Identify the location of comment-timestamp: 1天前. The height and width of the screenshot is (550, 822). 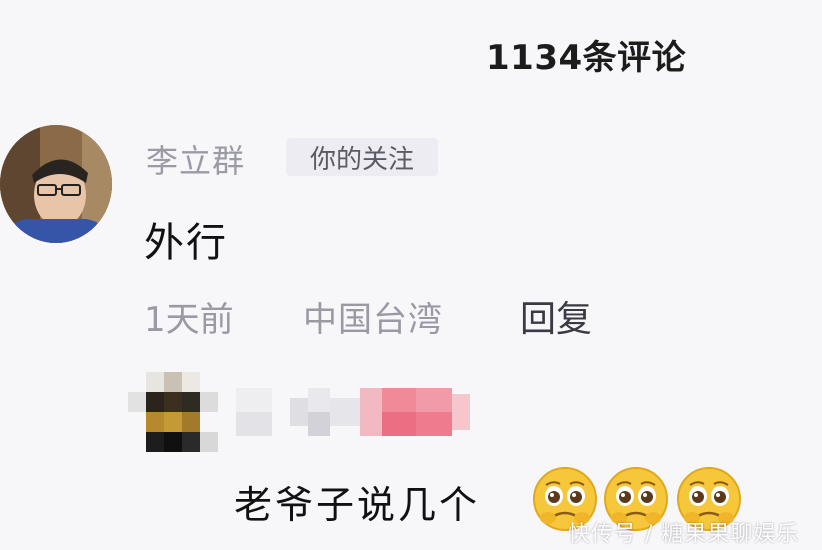
(189, 320).